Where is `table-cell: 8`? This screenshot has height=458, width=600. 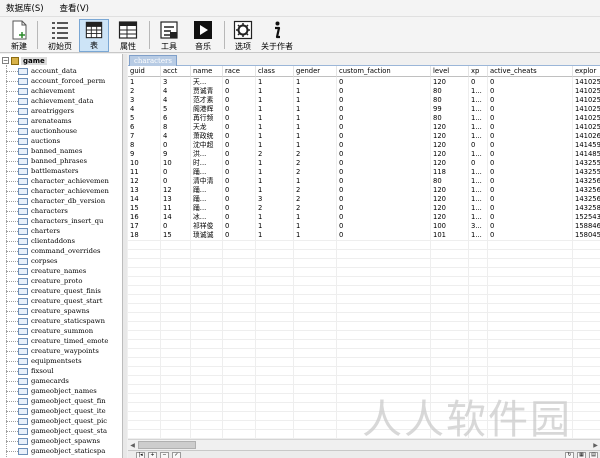 table-cell: 8 is located at coordinates (144, 145).